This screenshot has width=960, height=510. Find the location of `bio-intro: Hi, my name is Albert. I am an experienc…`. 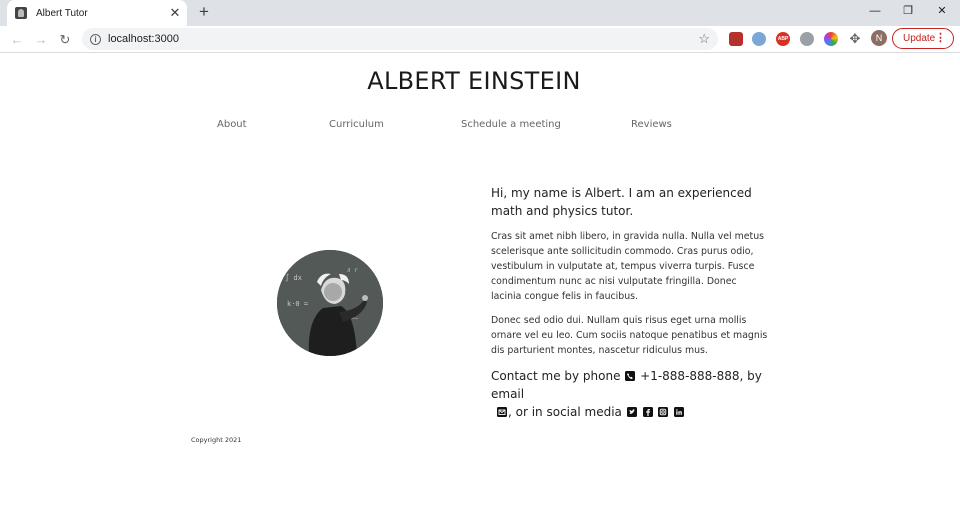

bio-intro: Hi, my name is Albert. I am an experienc… is located at coordinates (621, 202).